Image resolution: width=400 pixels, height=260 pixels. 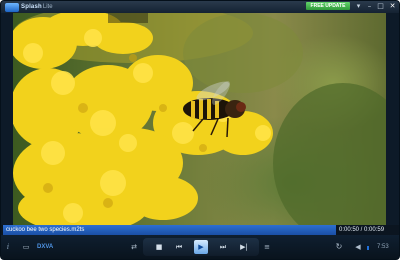 I want to click on volume-slider, so click(x=368, y=248).